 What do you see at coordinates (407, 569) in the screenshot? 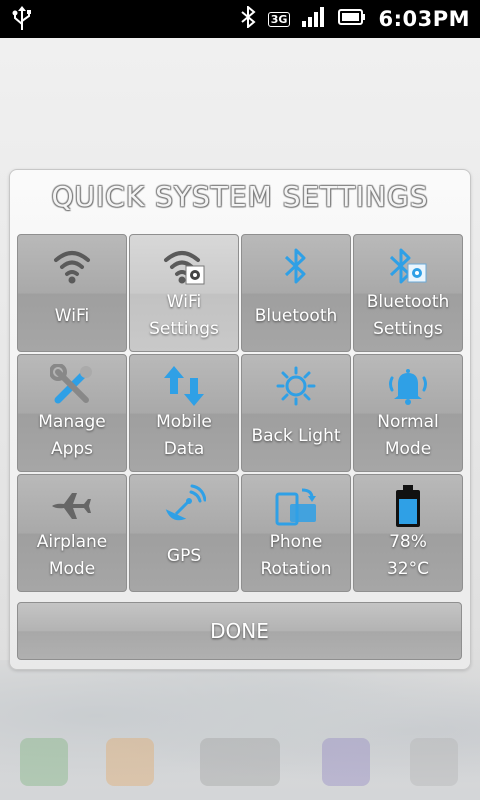
I see `battery-temperature: 32°C` at bounding box center [407, 569].